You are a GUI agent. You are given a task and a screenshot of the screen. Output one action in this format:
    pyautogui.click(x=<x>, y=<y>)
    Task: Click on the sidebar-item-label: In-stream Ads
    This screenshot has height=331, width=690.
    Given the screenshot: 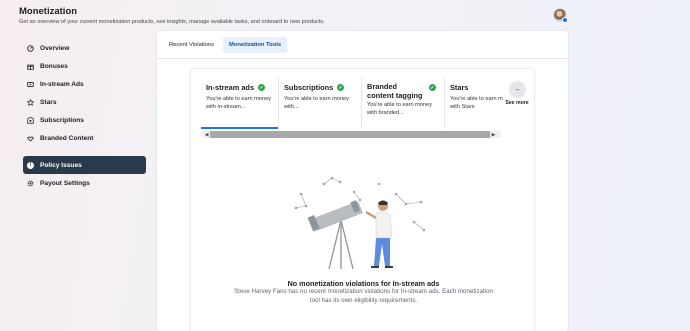 What is the action you would take?
    pyautogui.click(x=62, y=84)
    